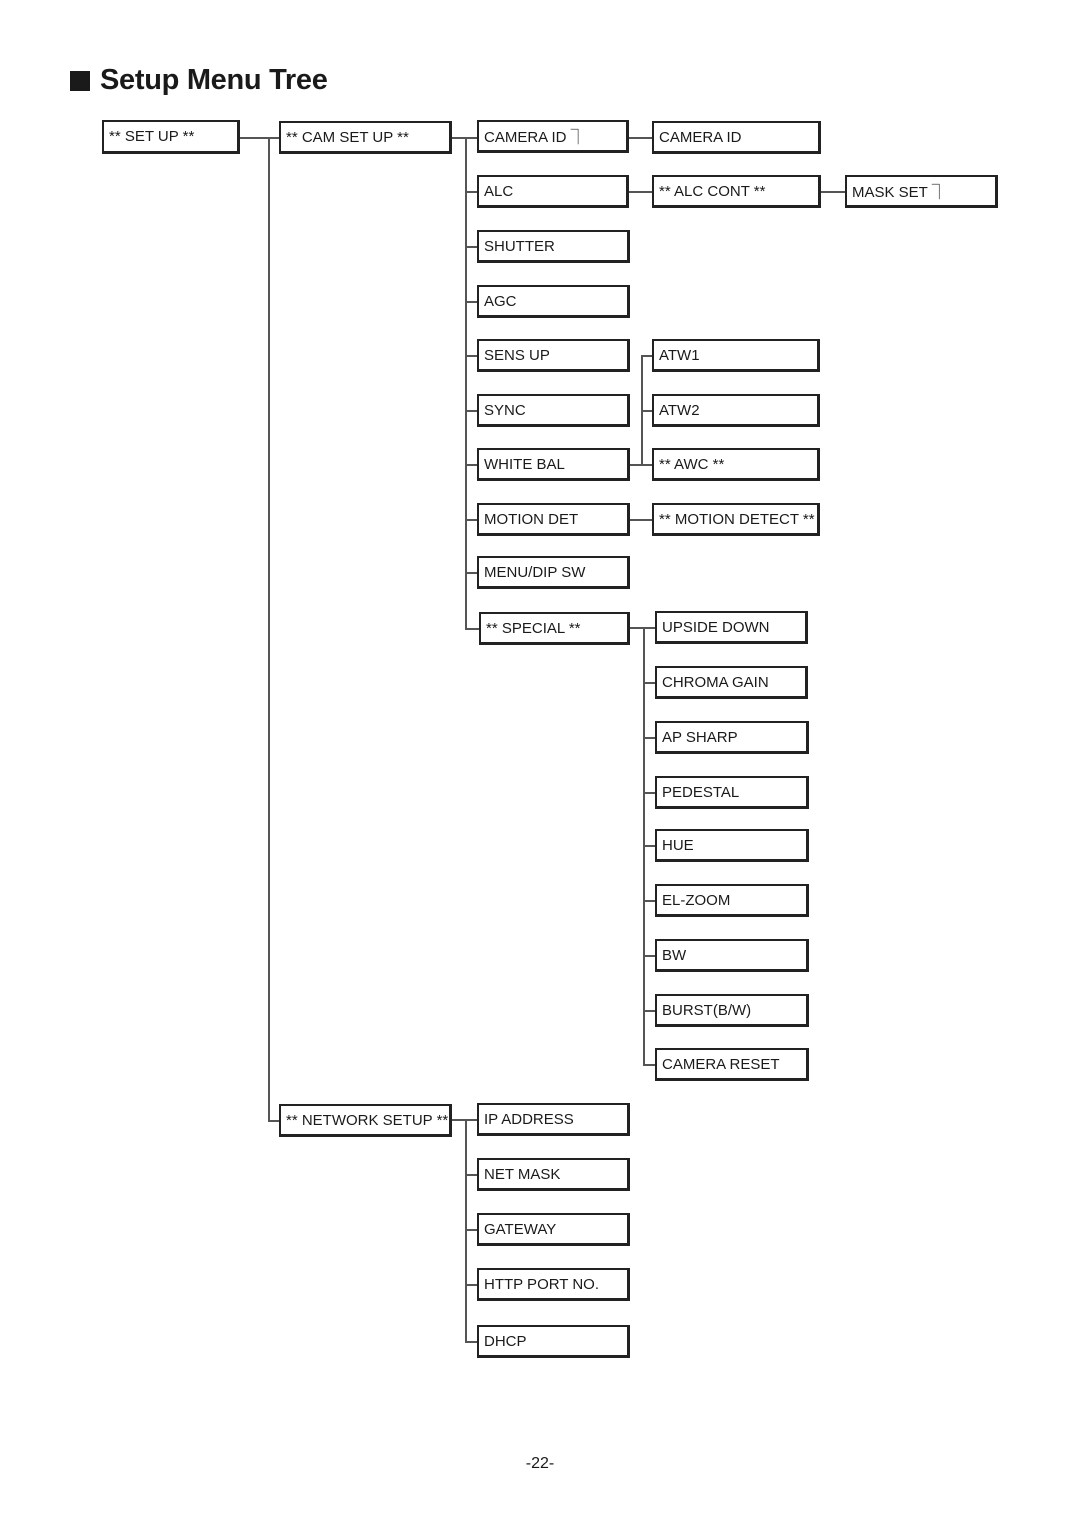 The width and height of the screenshot is (1080, 1526). Describe the element at coordinates (553, 572) in the screenshot. I see `menu-item-menu-dip-sw: MENU/DIP SW` at that location.